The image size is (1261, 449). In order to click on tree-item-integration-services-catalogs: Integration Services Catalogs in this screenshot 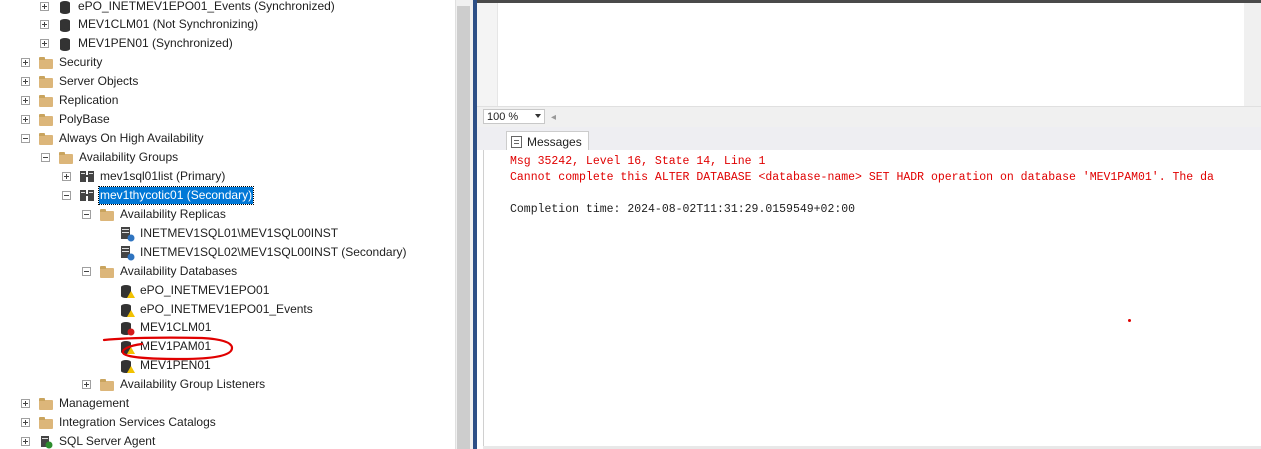, I will do `click(119, 422)`.